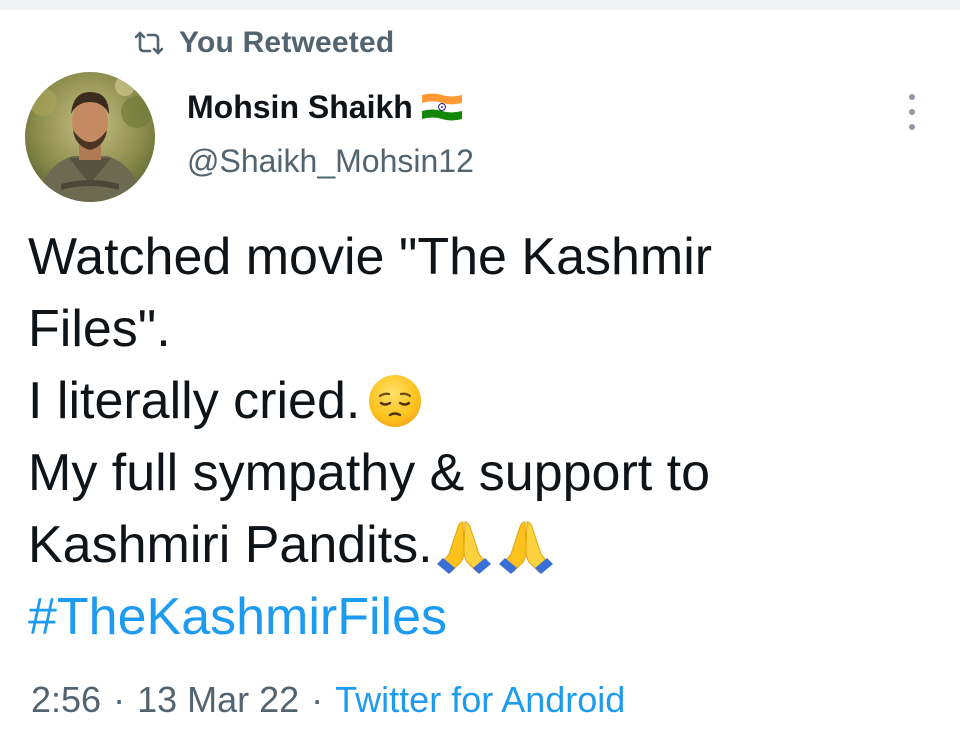 This screenshot has height=733, width=960. I want to click on pensive-face-emoji, so click(395, 401).